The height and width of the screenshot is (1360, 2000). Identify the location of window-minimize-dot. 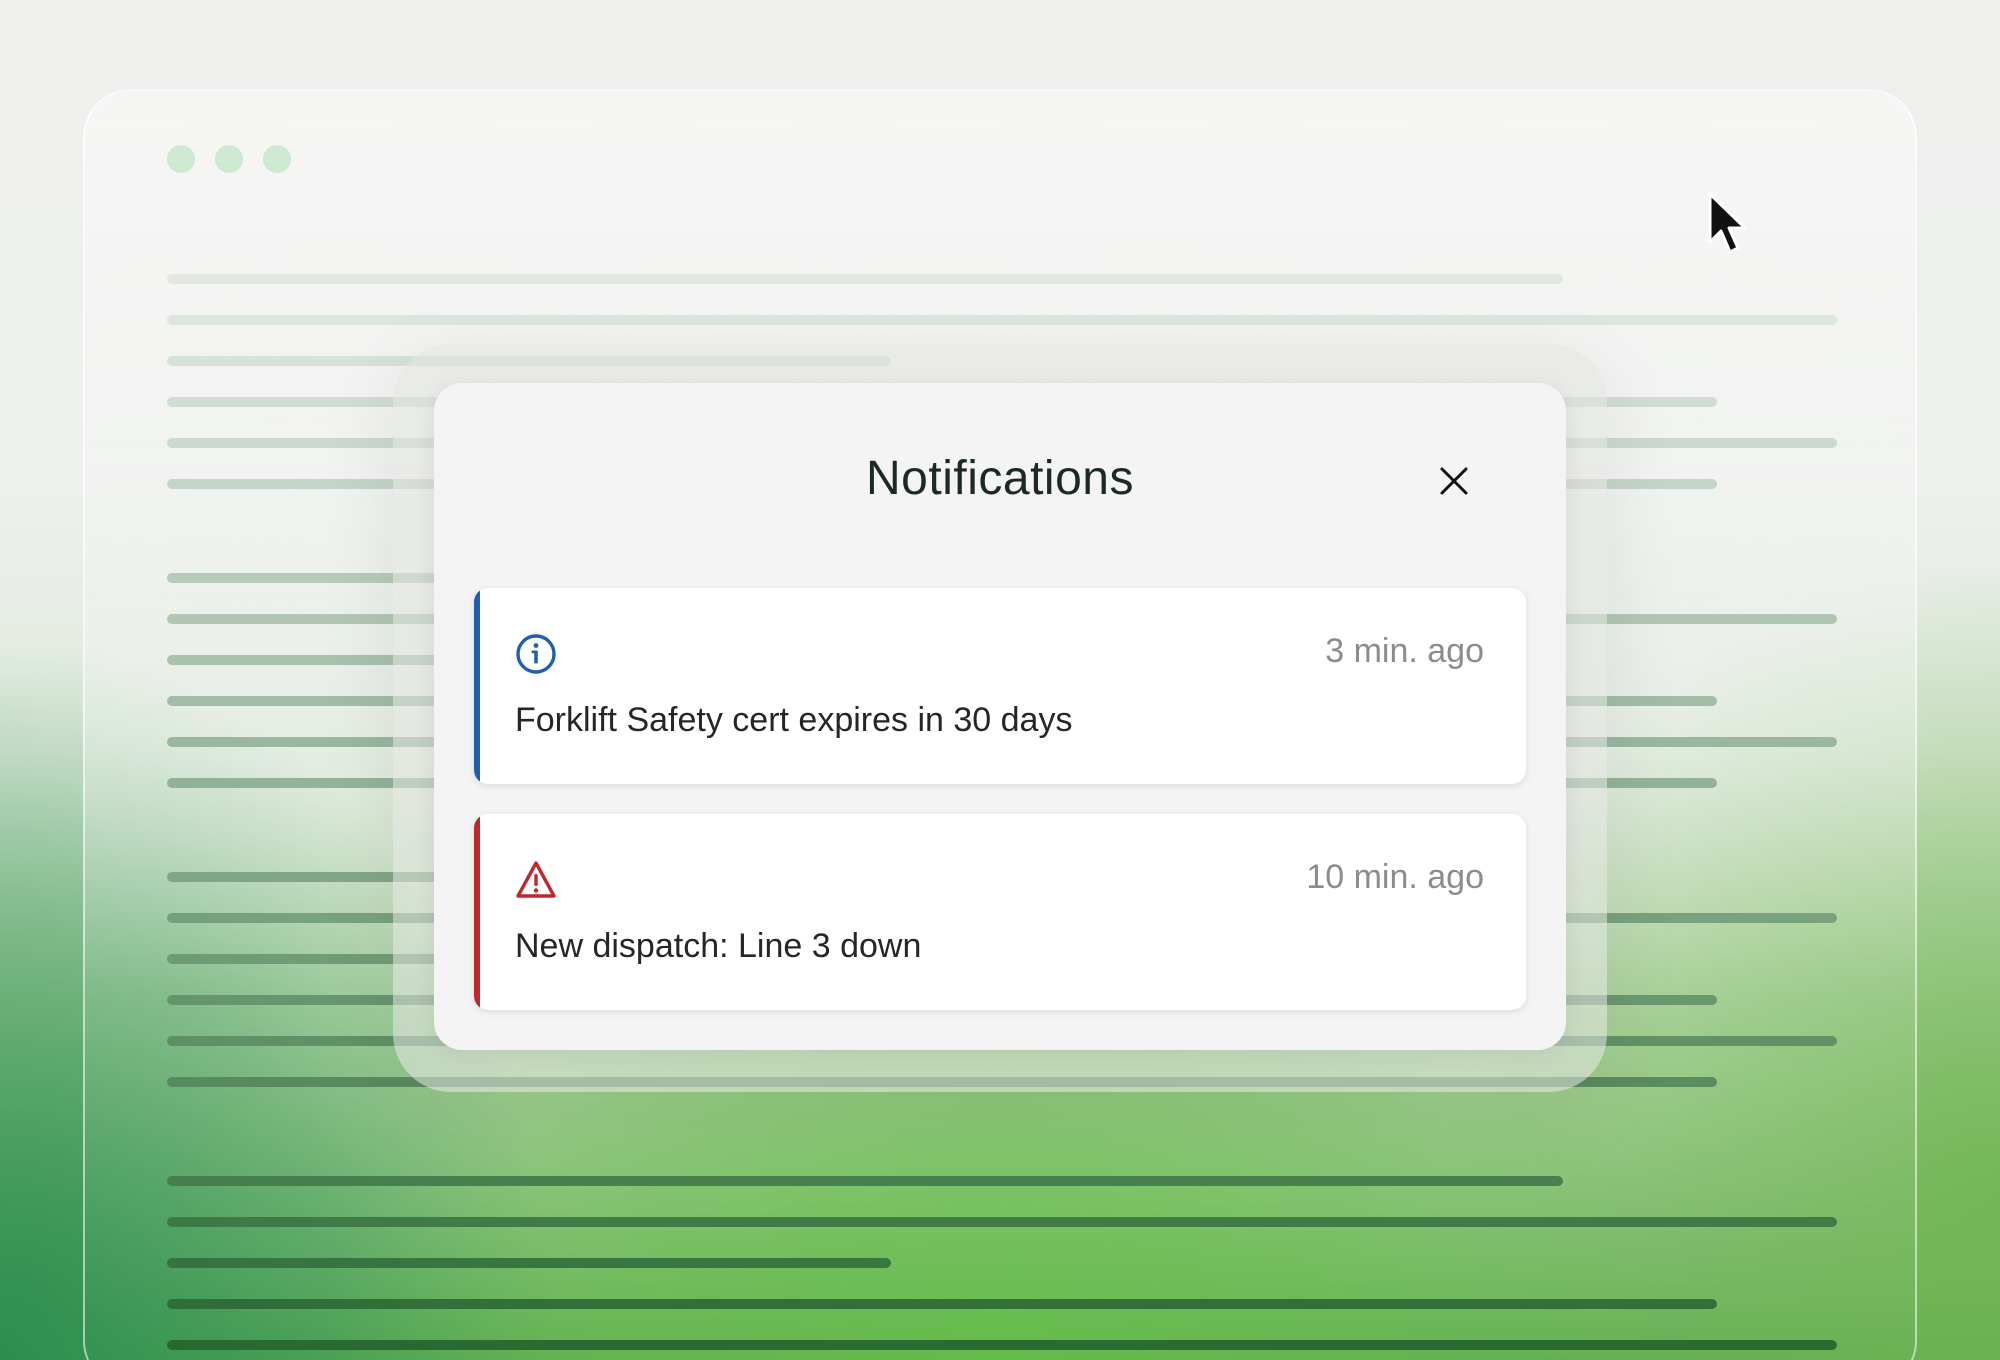
(229, 159).